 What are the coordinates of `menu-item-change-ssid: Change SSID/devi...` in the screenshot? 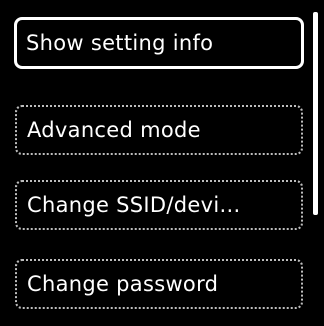 It's located at (159, 205).